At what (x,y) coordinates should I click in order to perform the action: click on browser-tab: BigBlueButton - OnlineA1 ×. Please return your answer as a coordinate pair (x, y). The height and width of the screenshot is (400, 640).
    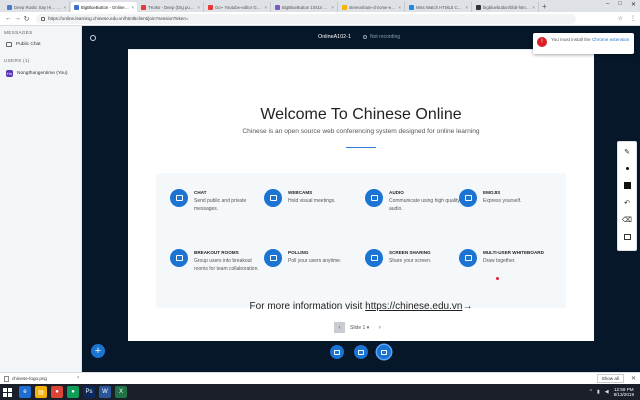
    Looking at the image, I should click on (104, 7).